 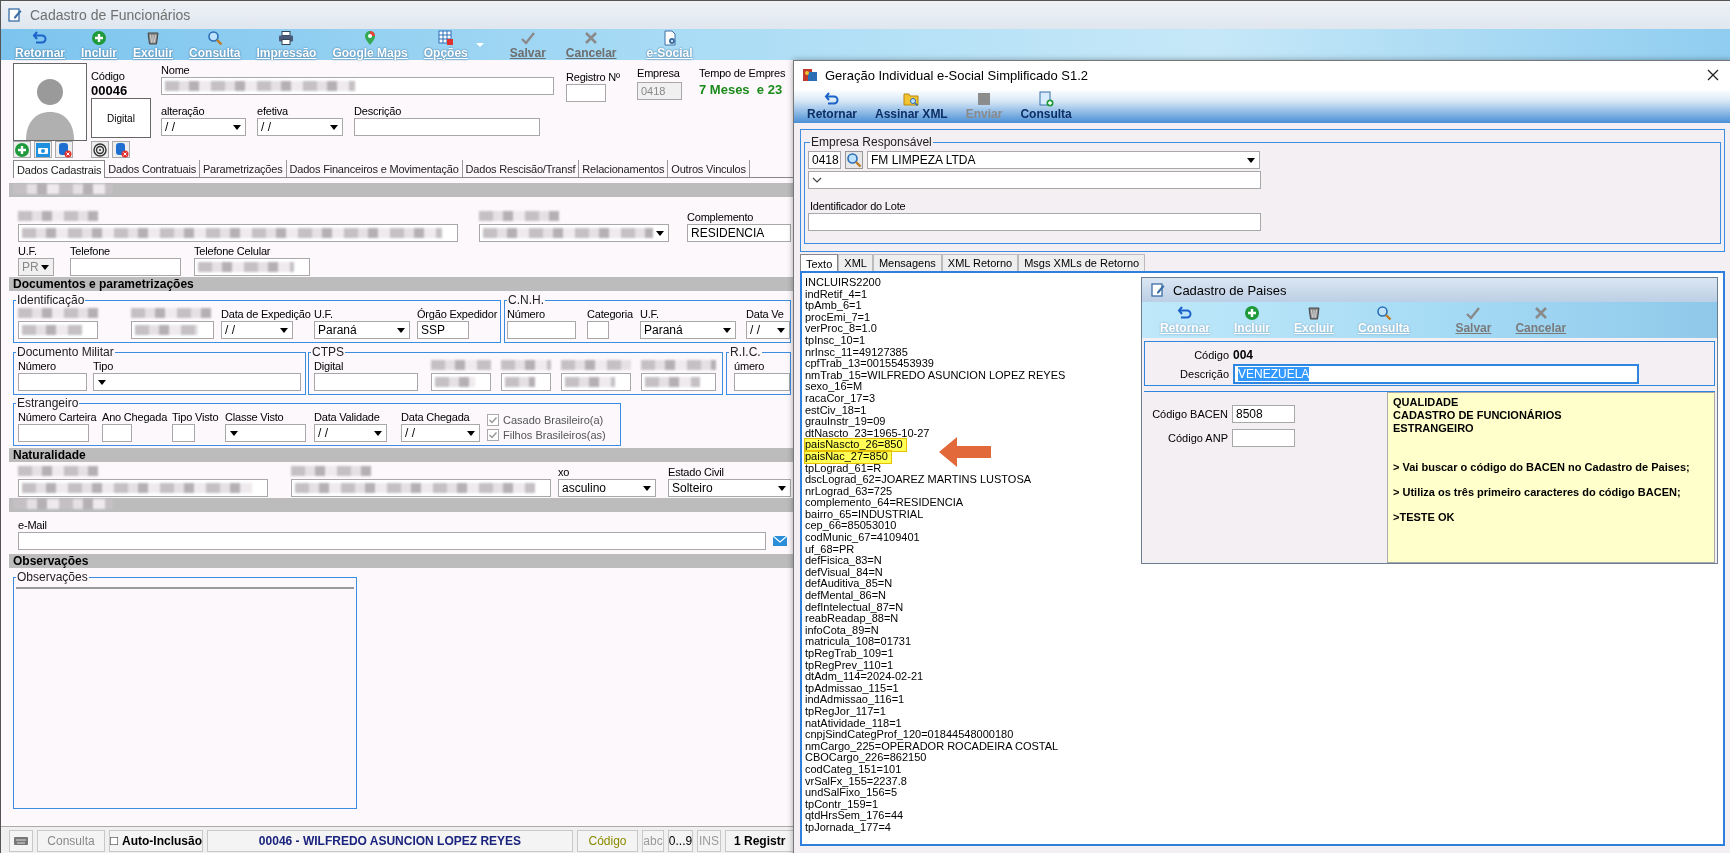 I want to click on tab: Texto, so click(x=819, y=263).